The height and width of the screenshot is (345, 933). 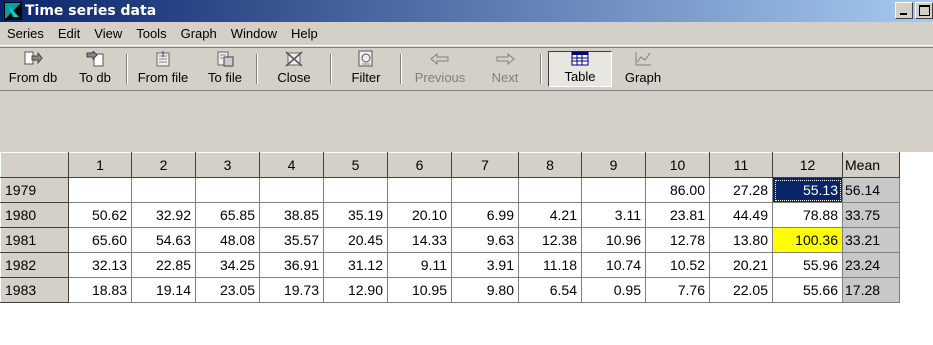 I want to click on table-cell: 10.96, so click(x=613, y=240).